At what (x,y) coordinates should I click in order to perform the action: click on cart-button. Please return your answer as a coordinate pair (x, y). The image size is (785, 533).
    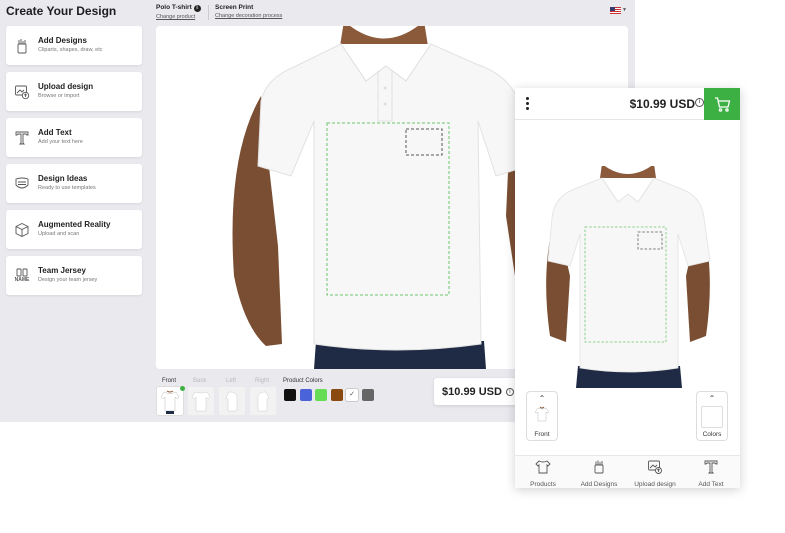
    Looking at the image, I should click on (722, 104).